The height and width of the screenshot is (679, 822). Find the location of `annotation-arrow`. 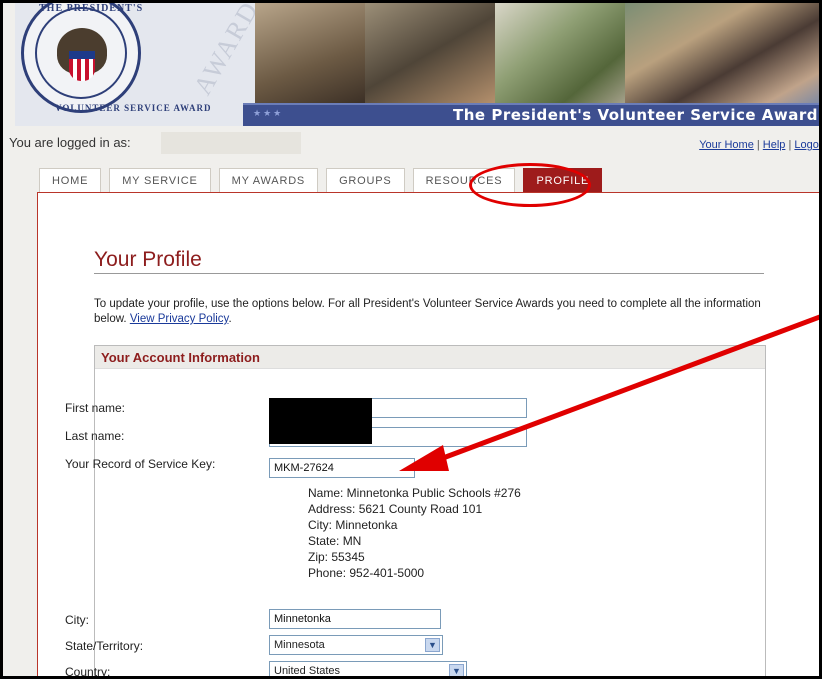

annotation-arrow is located at coordinates (609, 392).